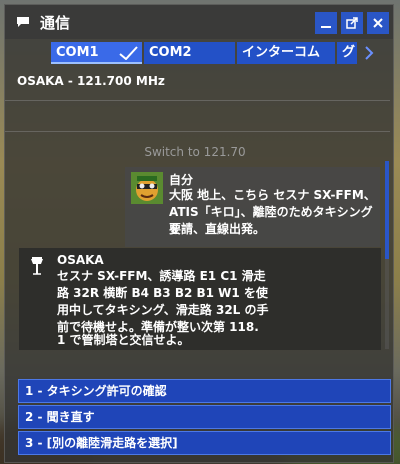 Image resolution: width=400 pixels, height=464 pixels. I want to click on popout-icon, so click(352, 23).